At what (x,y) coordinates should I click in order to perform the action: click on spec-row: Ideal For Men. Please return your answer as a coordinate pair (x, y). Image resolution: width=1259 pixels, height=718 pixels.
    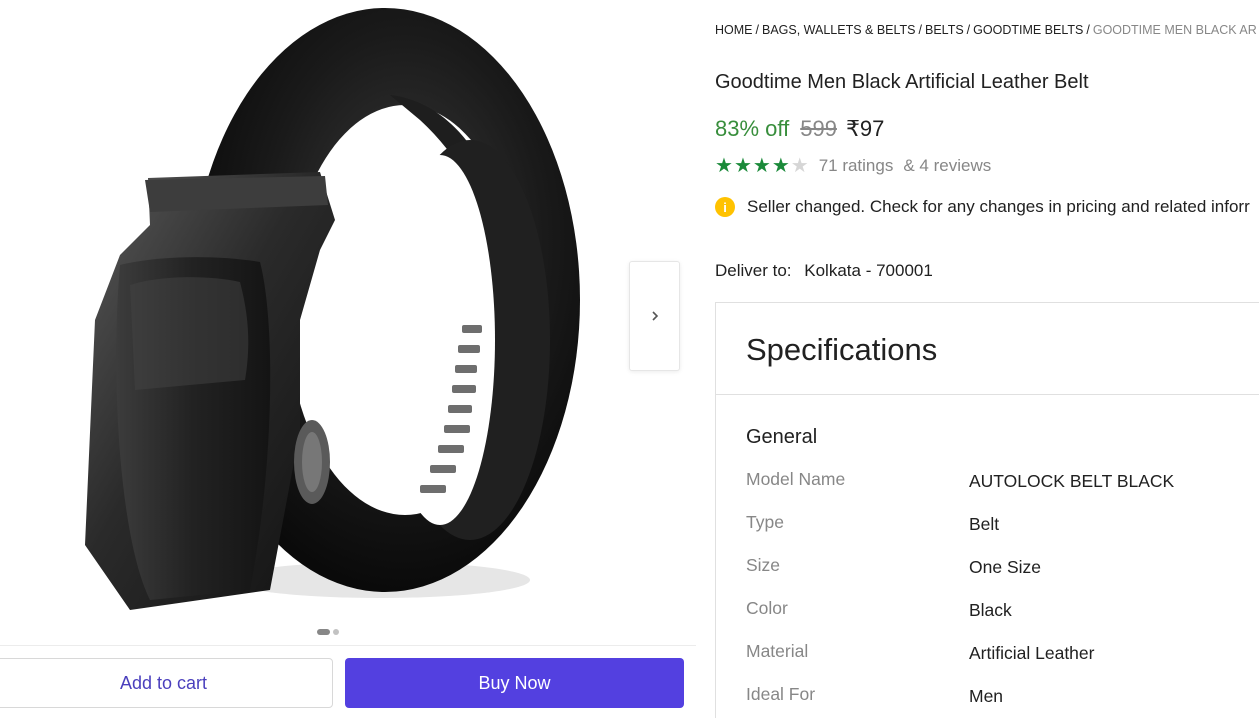
    Looking at the image, I should click on (996, 700).